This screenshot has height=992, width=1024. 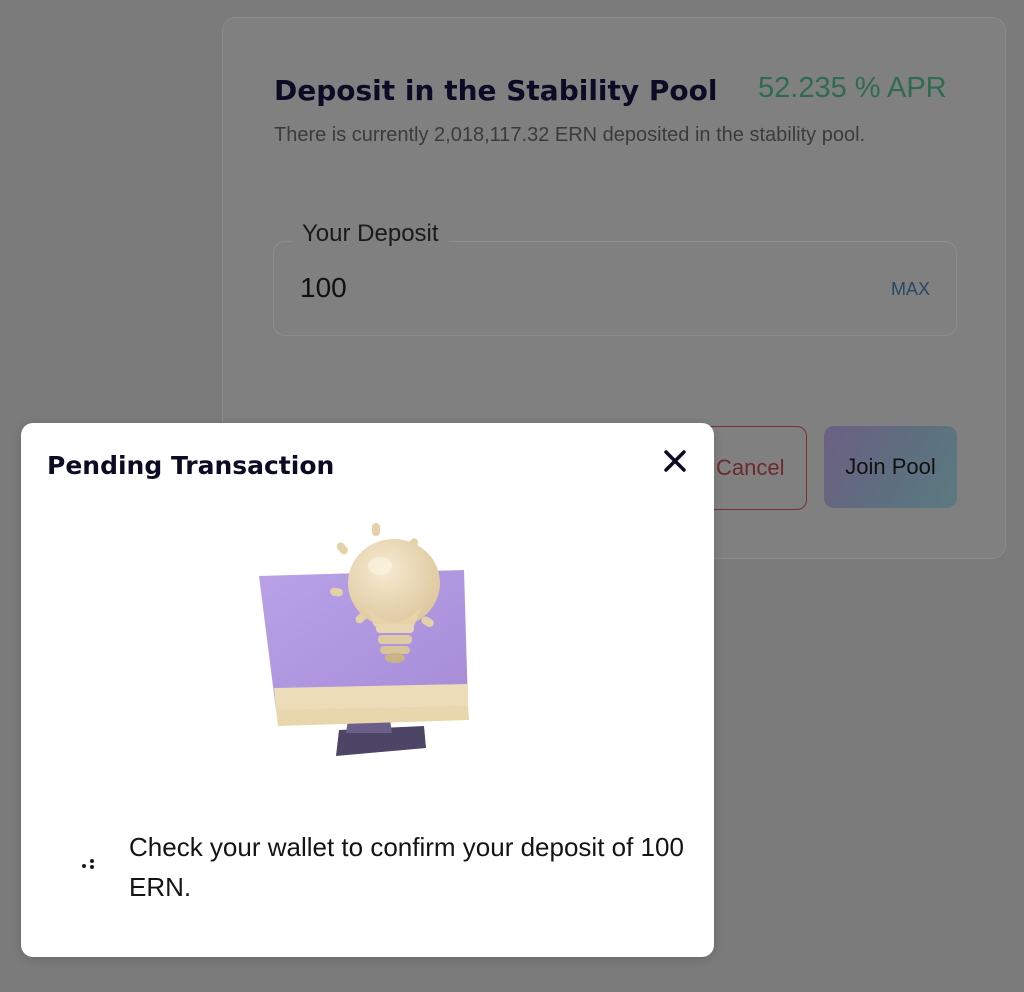 What do you see at coordinates (890, 467) in the screenshot?
I see `join-pool-button: Join Pool` at bounding box center [890, 467].